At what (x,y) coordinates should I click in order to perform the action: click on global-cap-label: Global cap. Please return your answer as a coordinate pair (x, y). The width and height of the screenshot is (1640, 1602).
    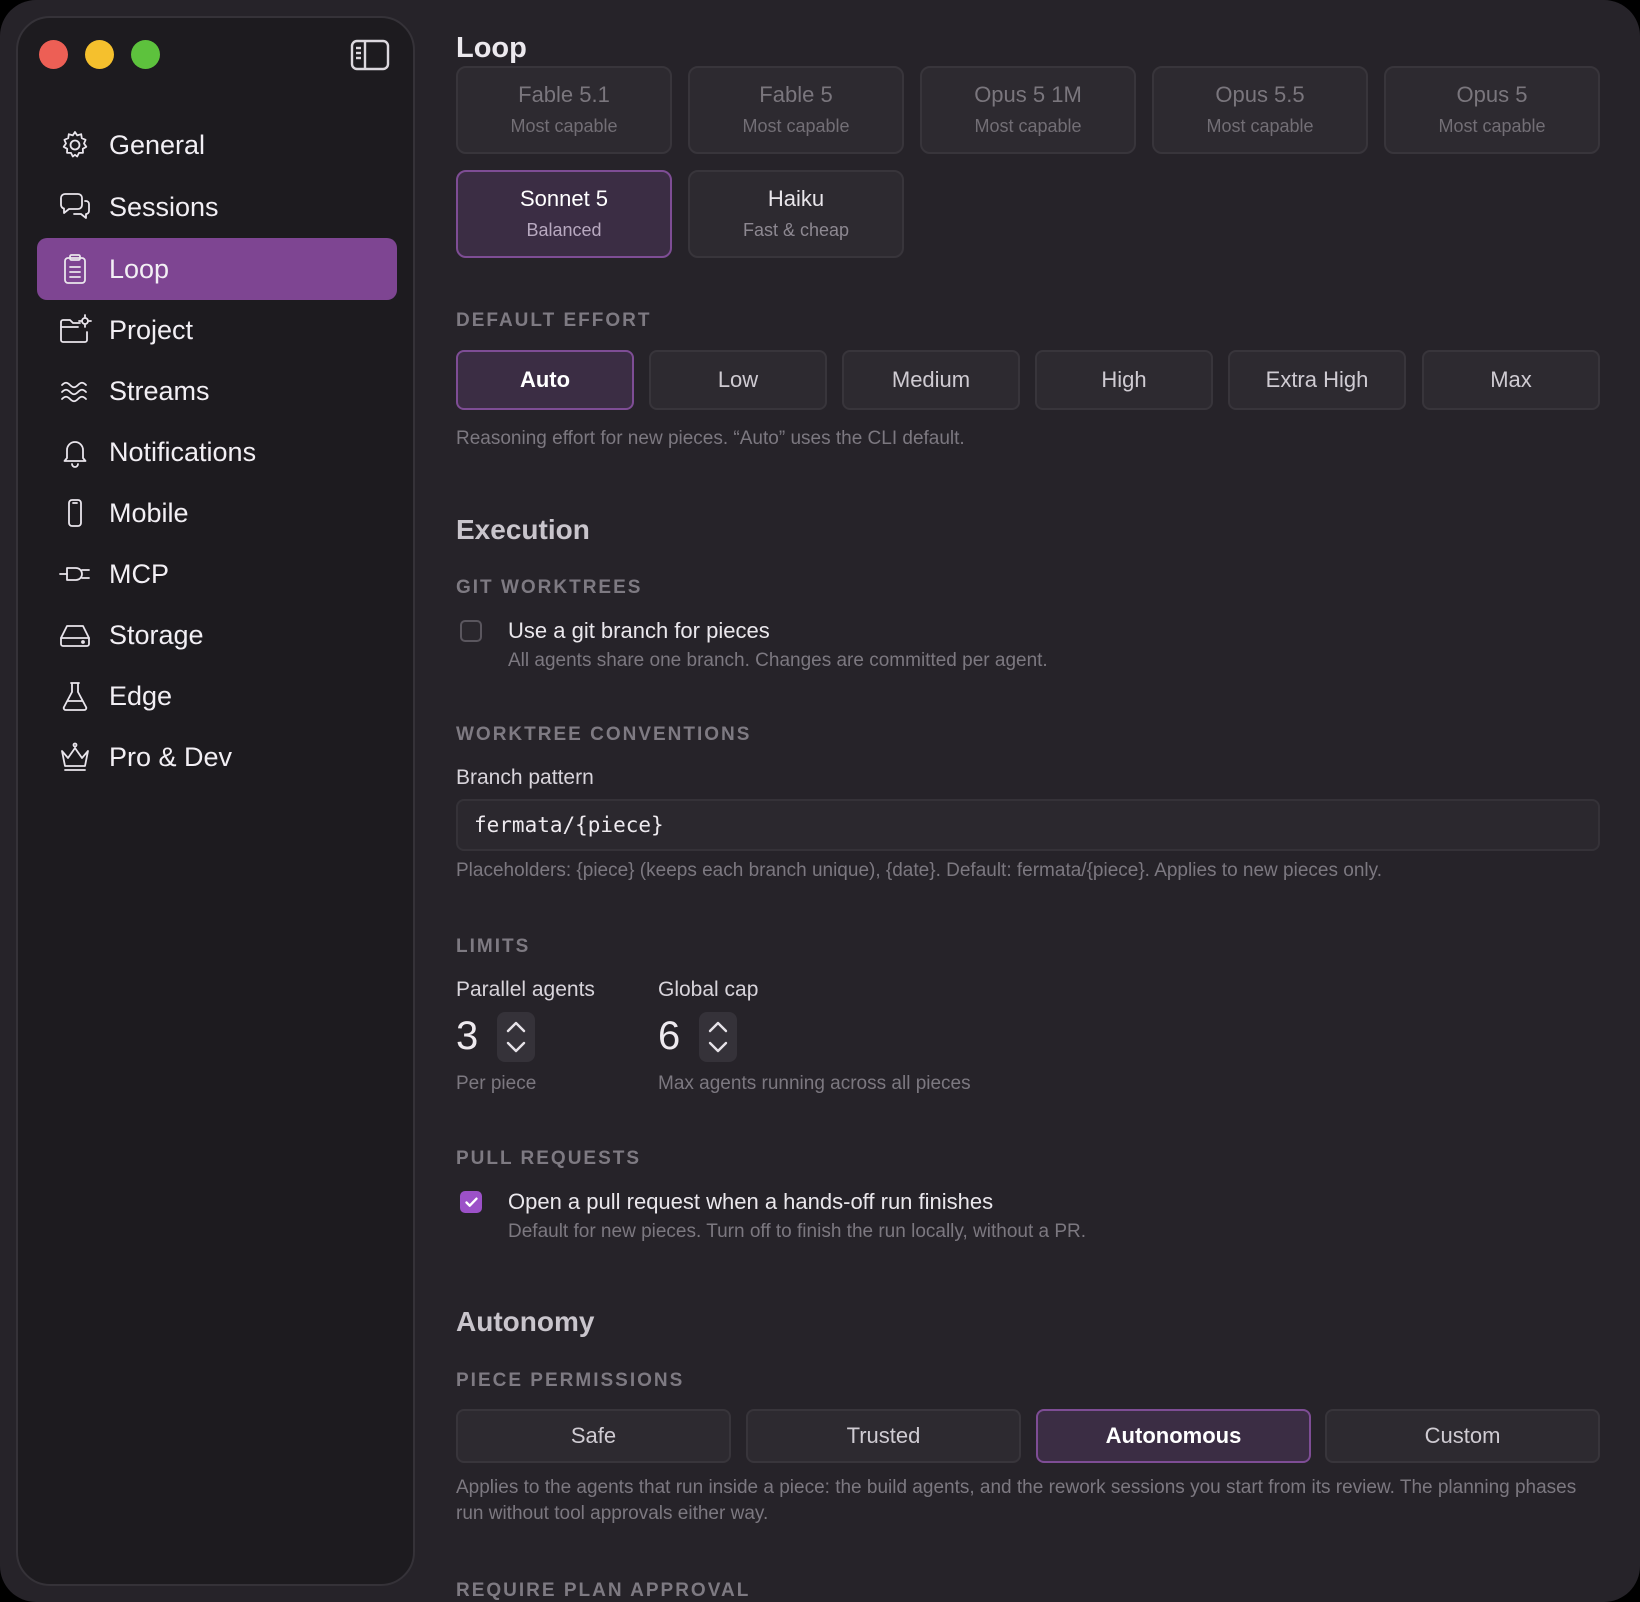
    Looking at the image, I should click on (708, 989).